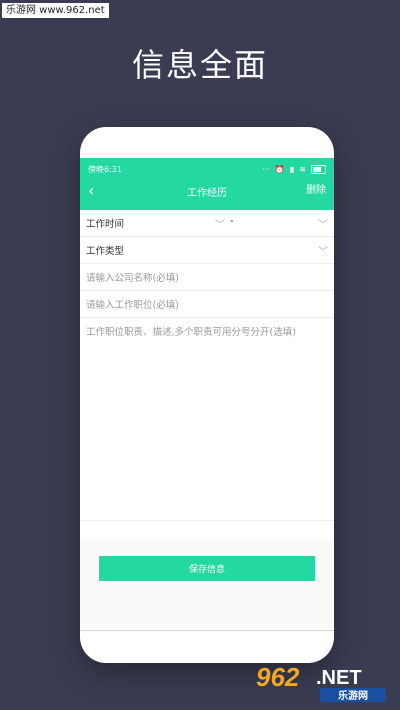 Image resolution: width=400 pixels, height=710 pixels. What do you see at coordinates (266, 169) in the screenshot?
I see `more-icon: ···` at bounding box center [266, 169].